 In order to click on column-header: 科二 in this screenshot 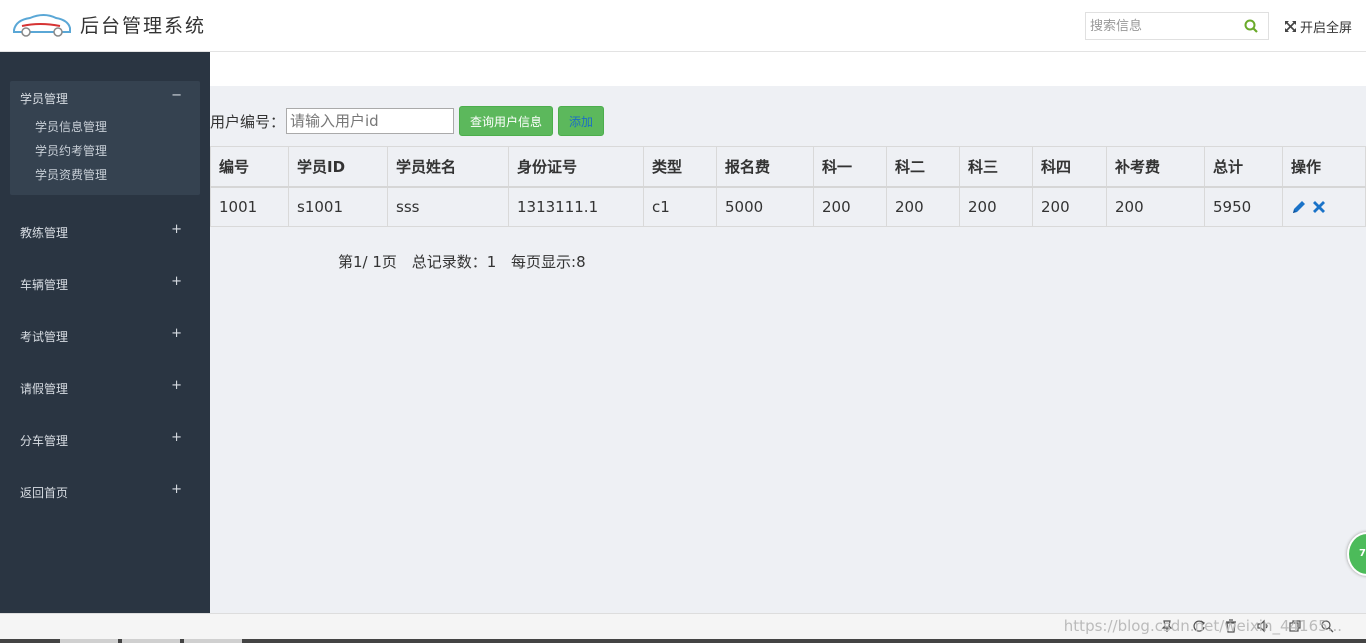, I will do `click(923, 167)`.